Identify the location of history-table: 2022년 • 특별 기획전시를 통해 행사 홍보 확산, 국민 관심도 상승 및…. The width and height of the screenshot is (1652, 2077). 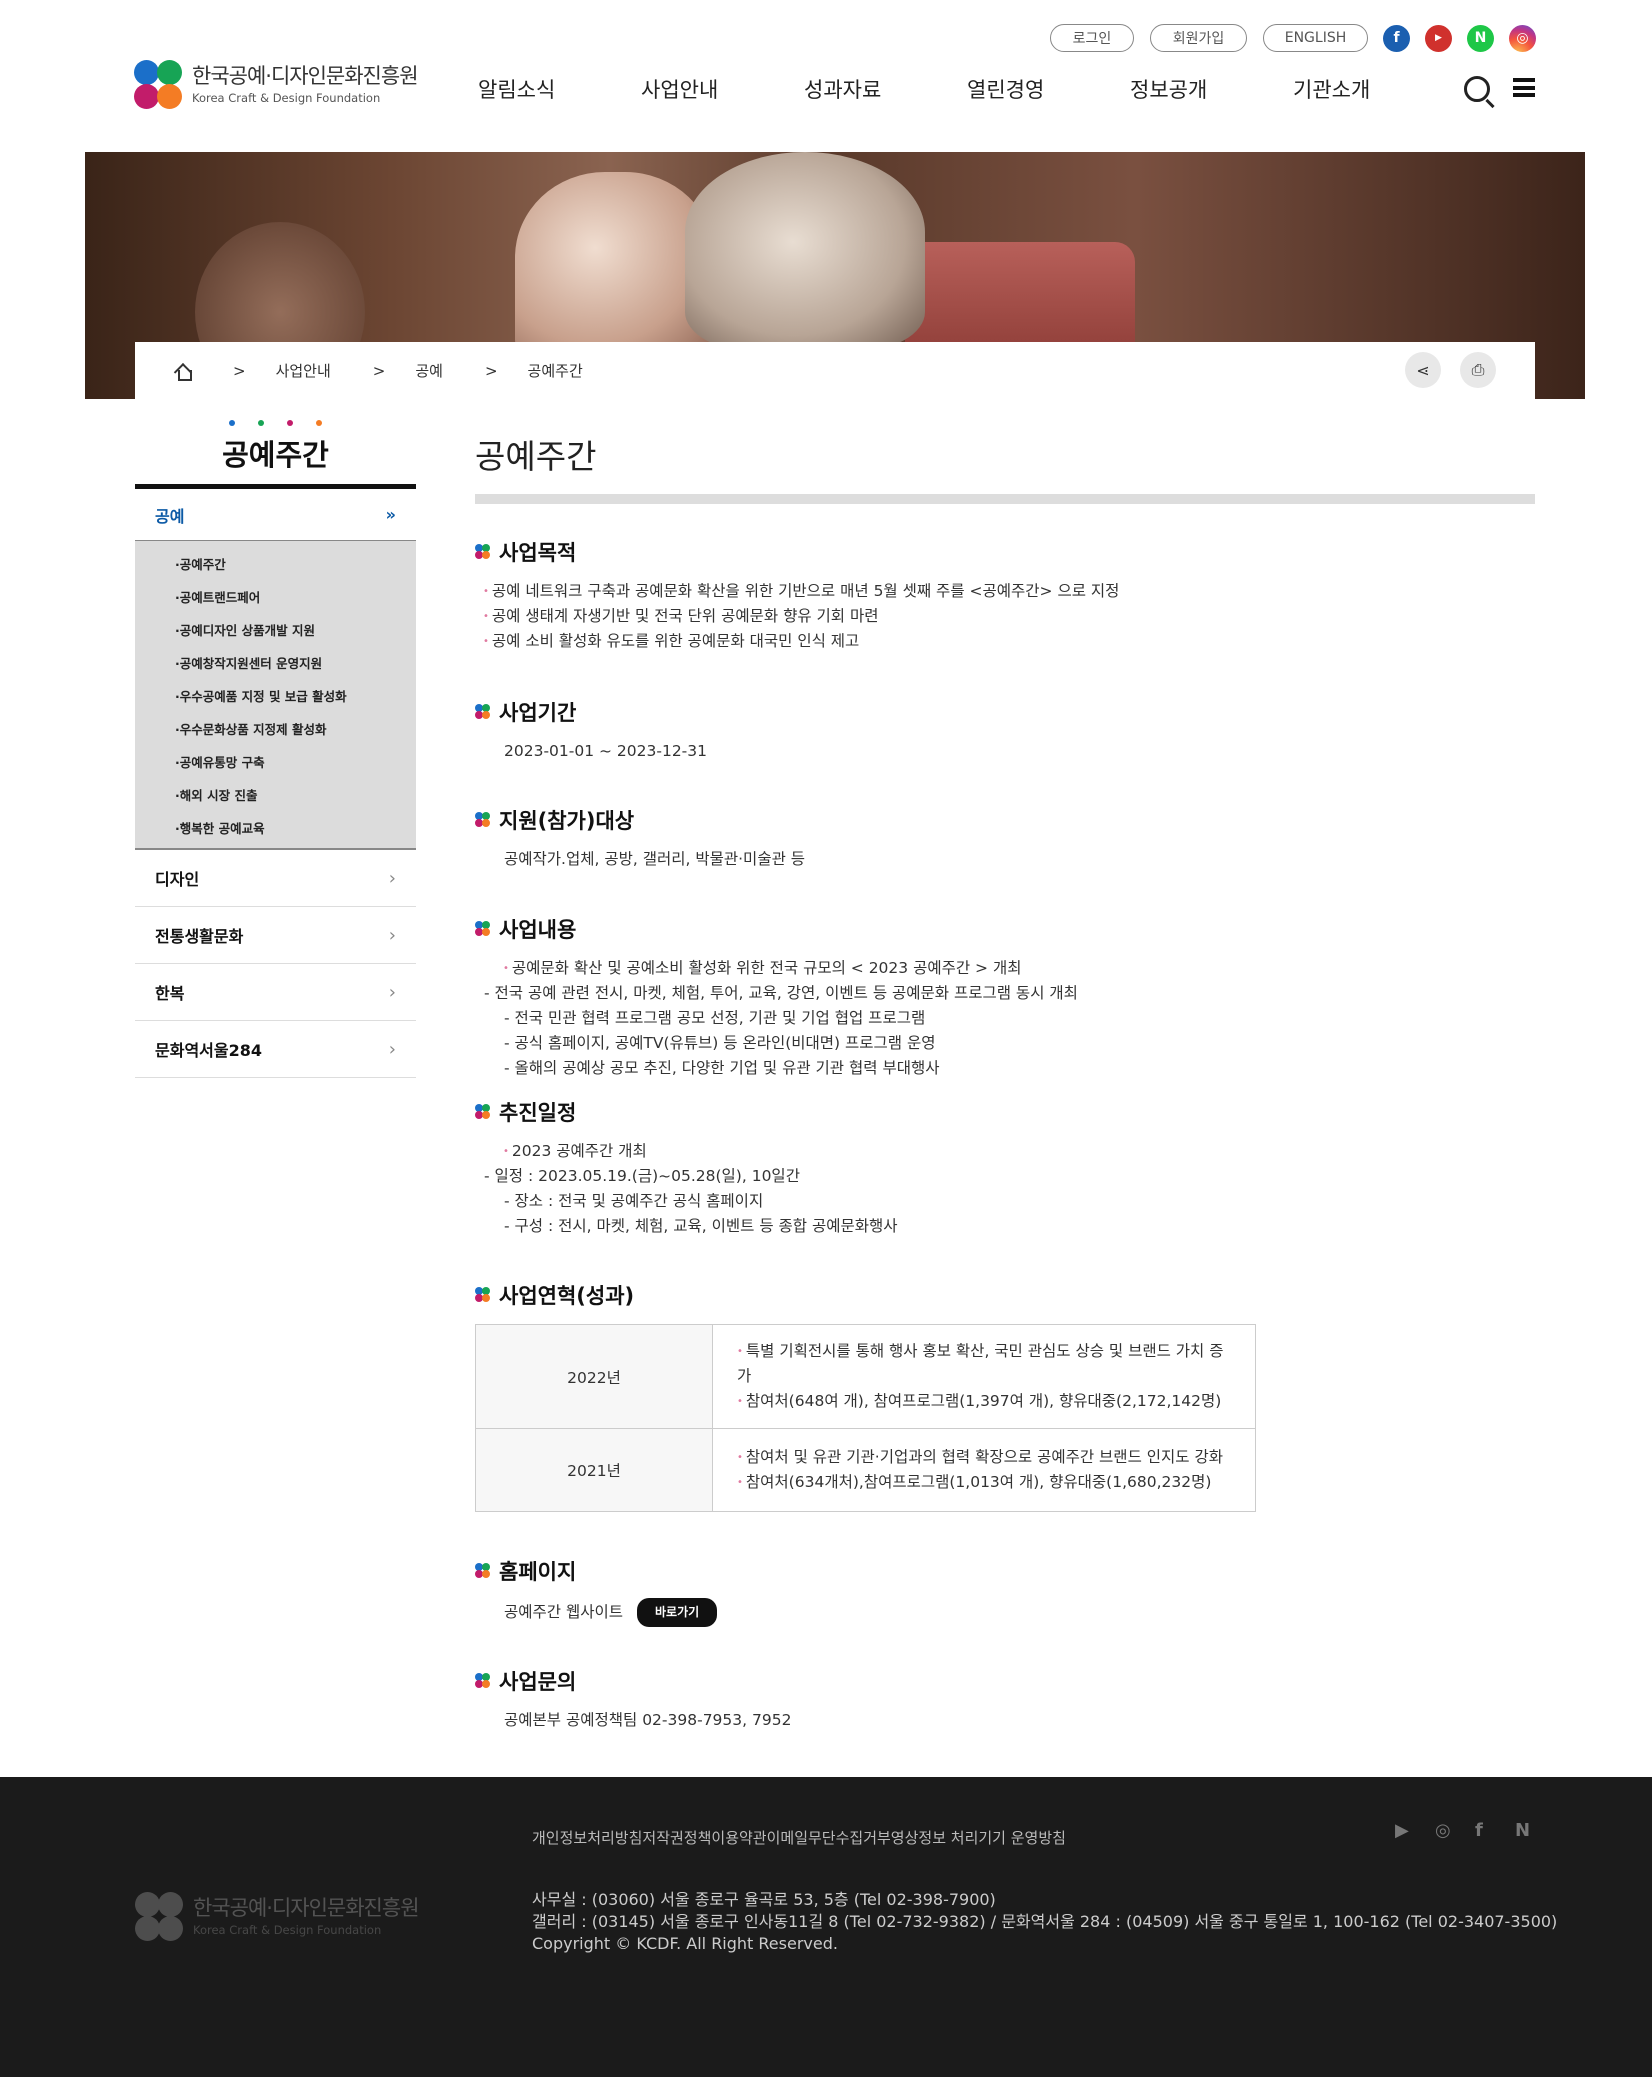
(865, 1418).